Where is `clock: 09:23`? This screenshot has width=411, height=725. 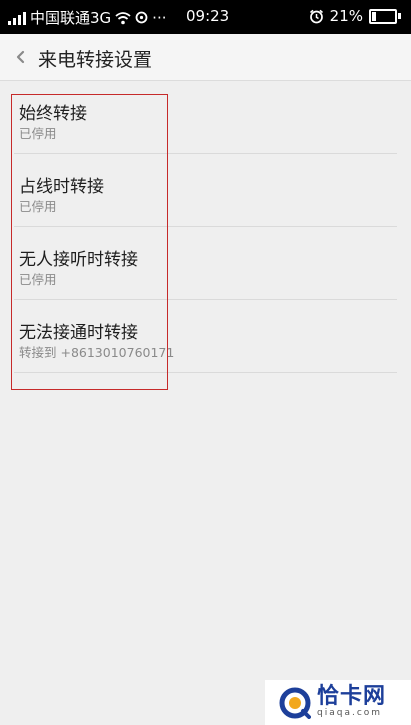
clock: 09:23 is located at coordinates (208, 16).